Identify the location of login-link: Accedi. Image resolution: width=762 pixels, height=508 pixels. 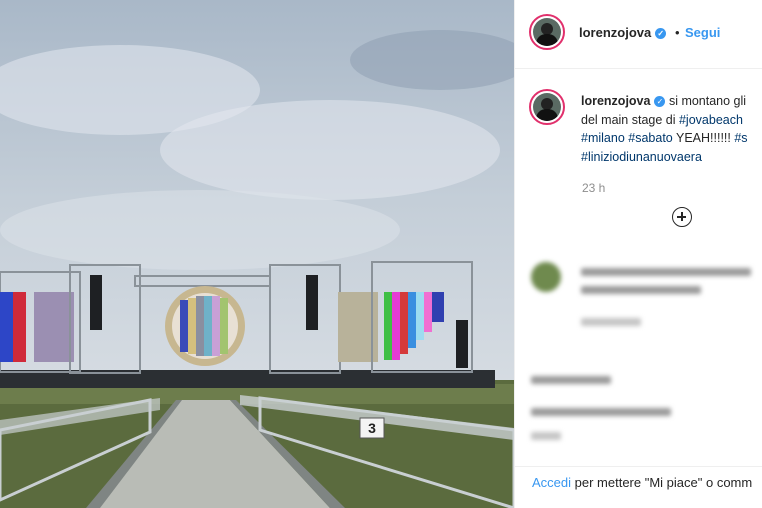
(551, 482).